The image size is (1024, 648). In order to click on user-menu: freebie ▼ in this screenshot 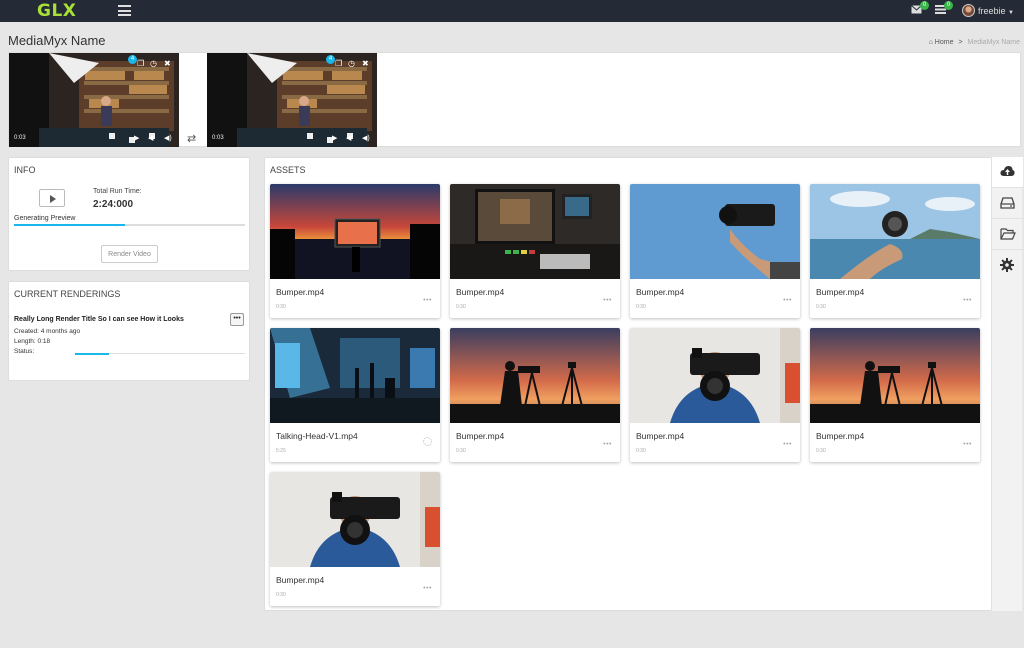, I will do `click(996, 11)`.